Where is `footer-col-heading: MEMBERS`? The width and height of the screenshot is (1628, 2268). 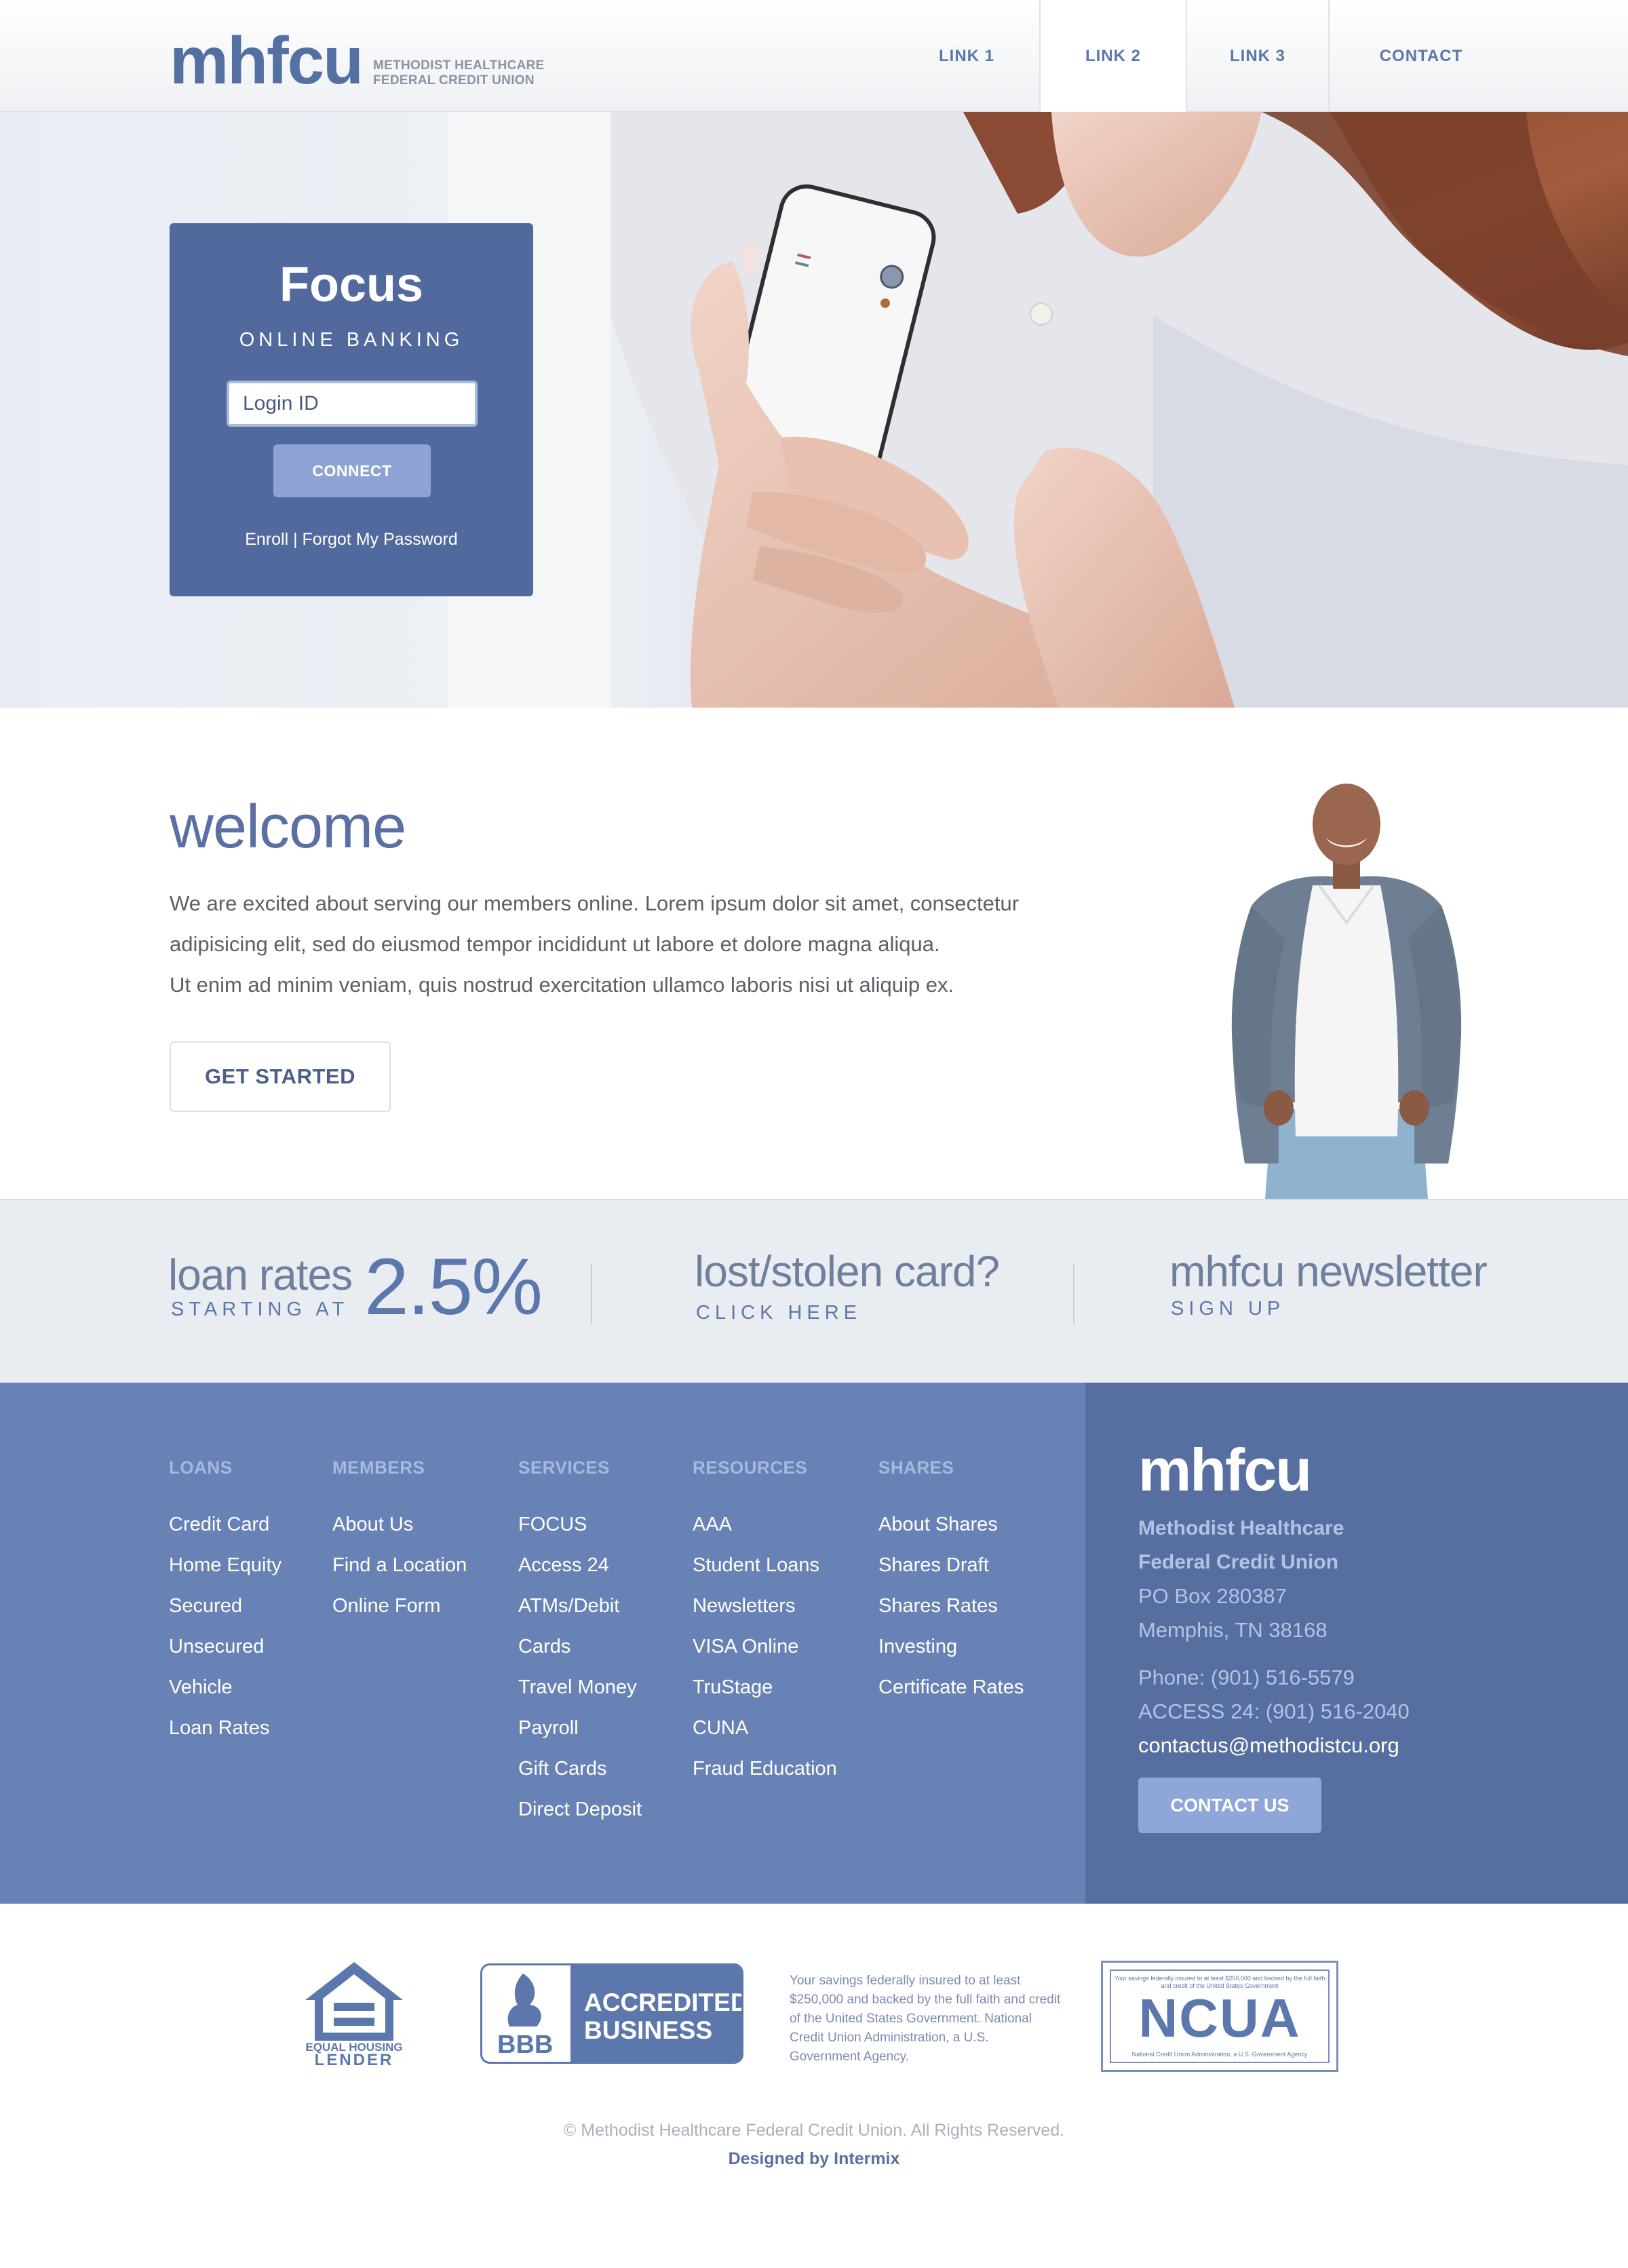 footer-col-heading: MEMBERS is located at coordinates (378, 1467).